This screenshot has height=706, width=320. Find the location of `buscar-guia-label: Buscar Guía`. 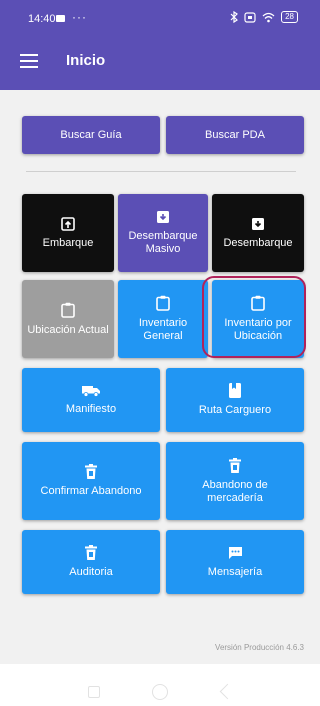

buscar-guia-label: Buscar Guía is located at coordinates (91, 134).